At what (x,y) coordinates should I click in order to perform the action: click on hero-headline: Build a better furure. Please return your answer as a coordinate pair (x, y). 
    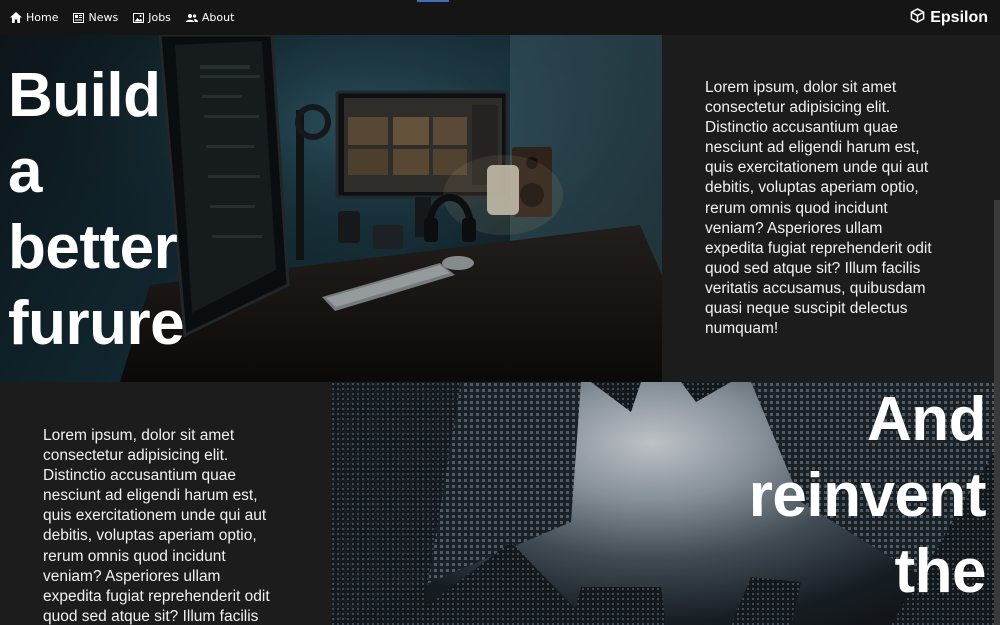
    Looking at the image, I should click on (96, 210).